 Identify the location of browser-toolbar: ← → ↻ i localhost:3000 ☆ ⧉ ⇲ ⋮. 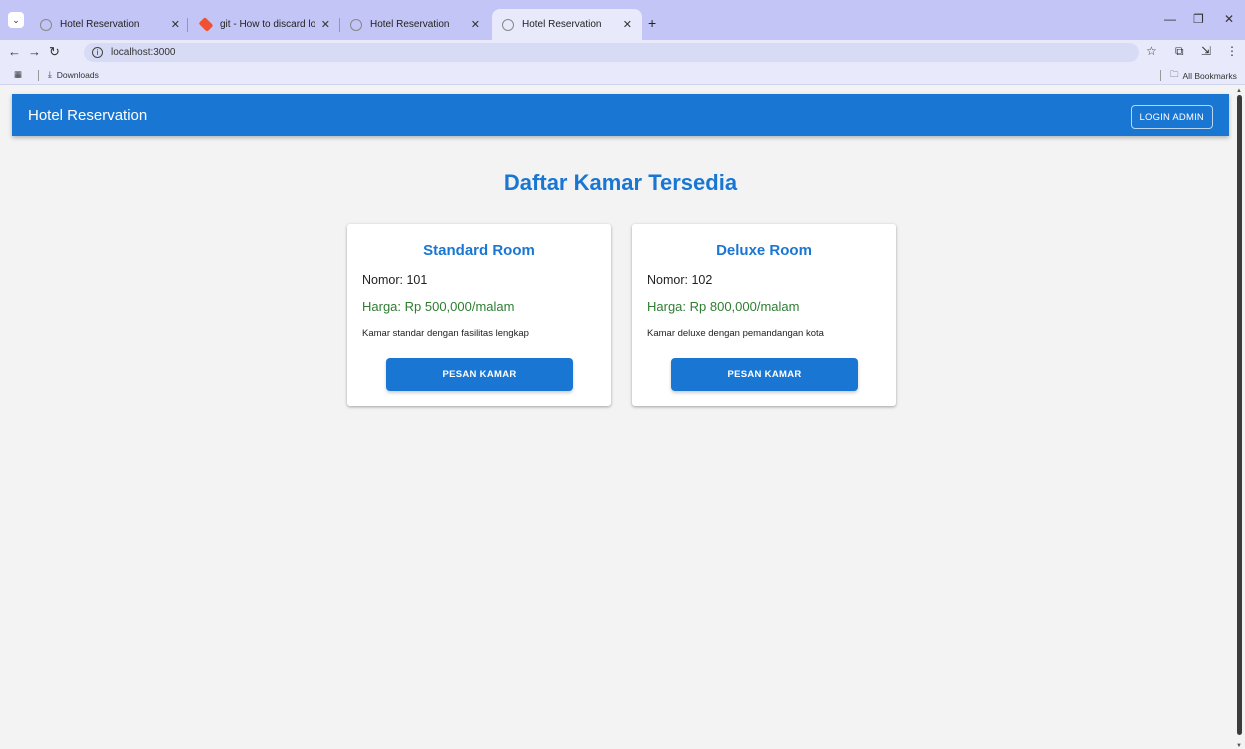
(622, 52).